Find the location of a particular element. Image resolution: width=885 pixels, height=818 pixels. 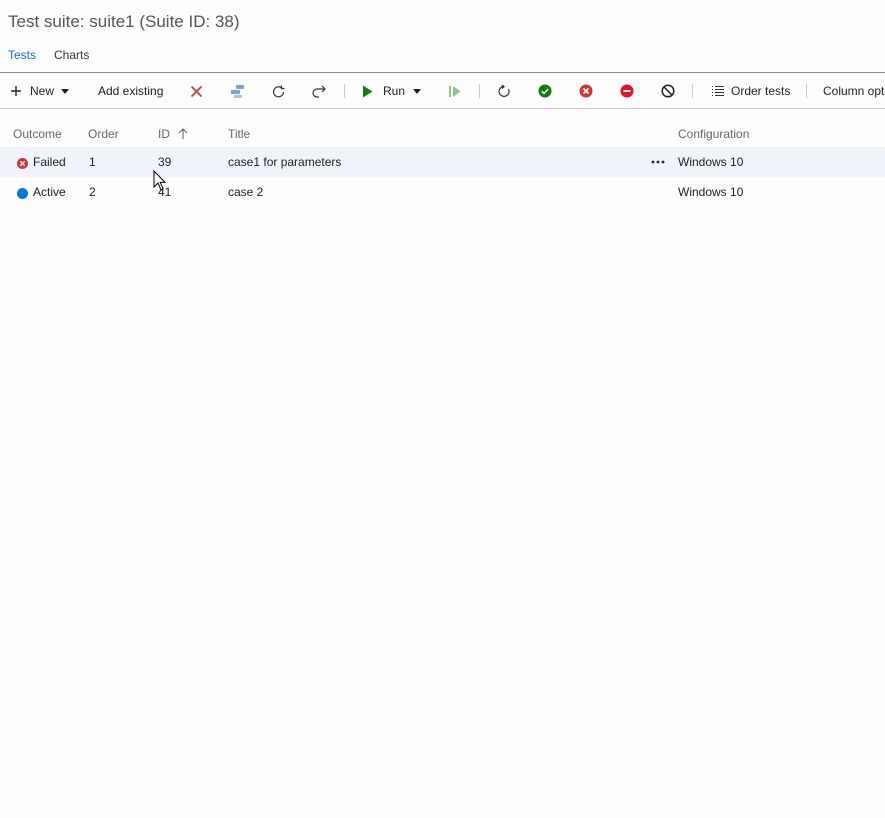

order-tests-button: Order tests is located at coordinates (751, 90).